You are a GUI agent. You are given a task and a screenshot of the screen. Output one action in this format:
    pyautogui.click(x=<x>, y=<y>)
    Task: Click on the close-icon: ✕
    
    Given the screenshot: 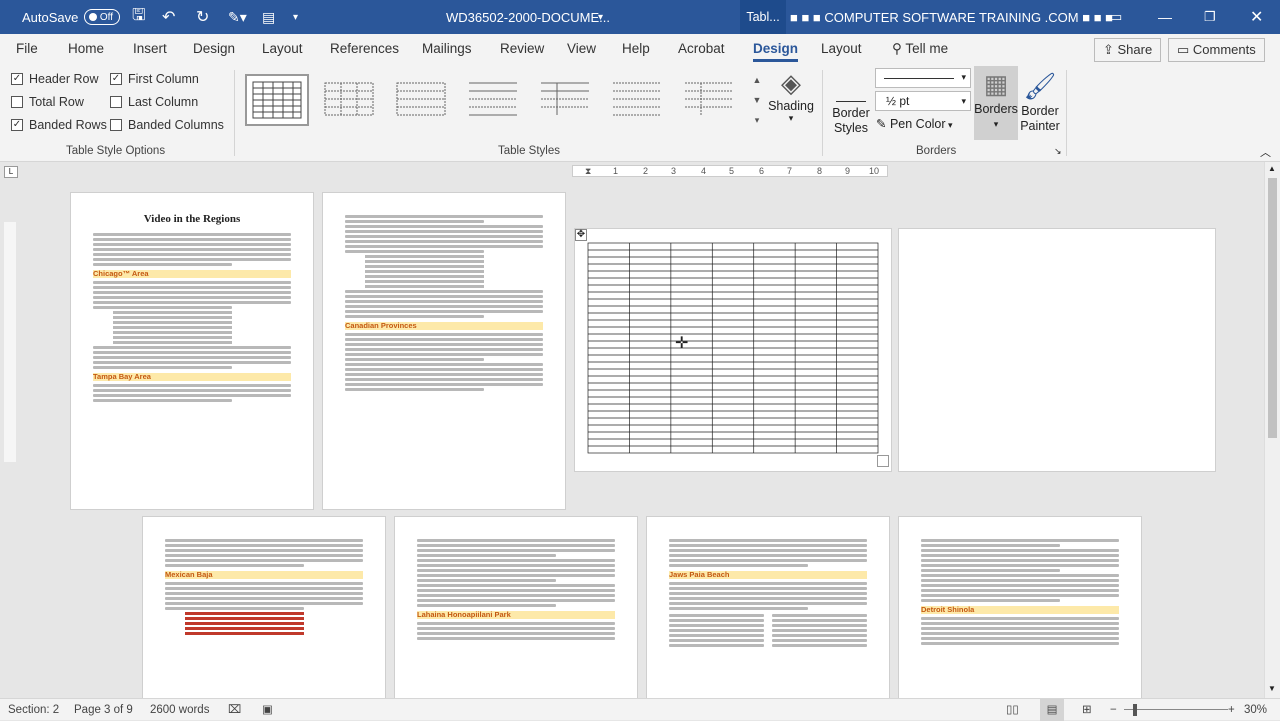 What is the action you would take?
    pyautogui.click(x=1256, y=17)
    